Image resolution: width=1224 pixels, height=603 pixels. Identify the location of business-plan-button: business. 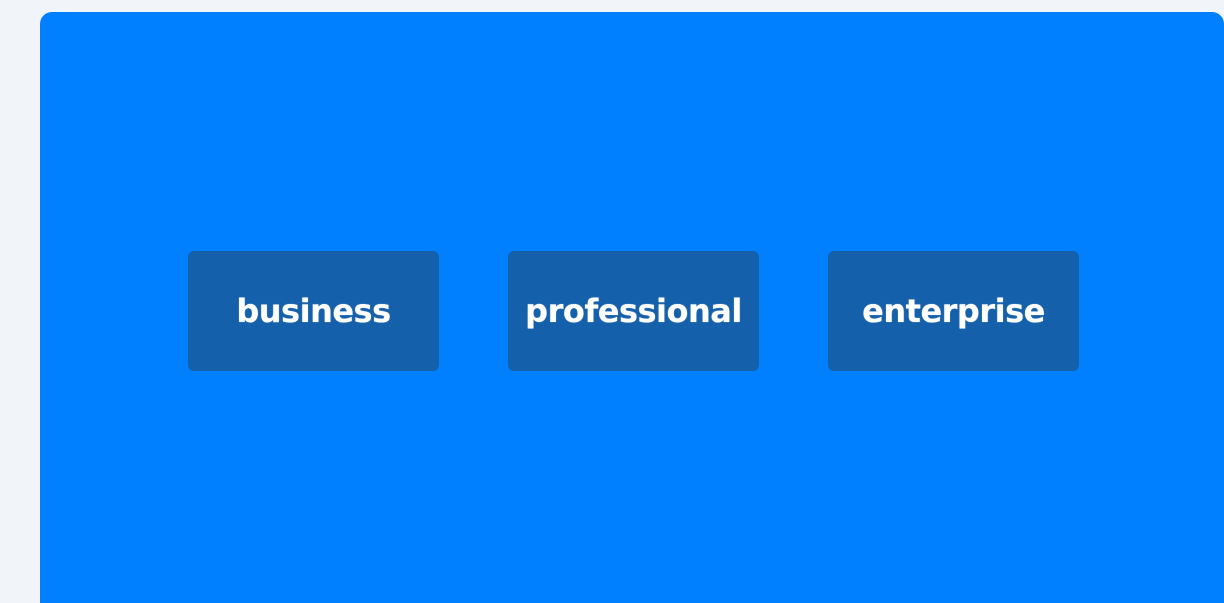
(313, 311).